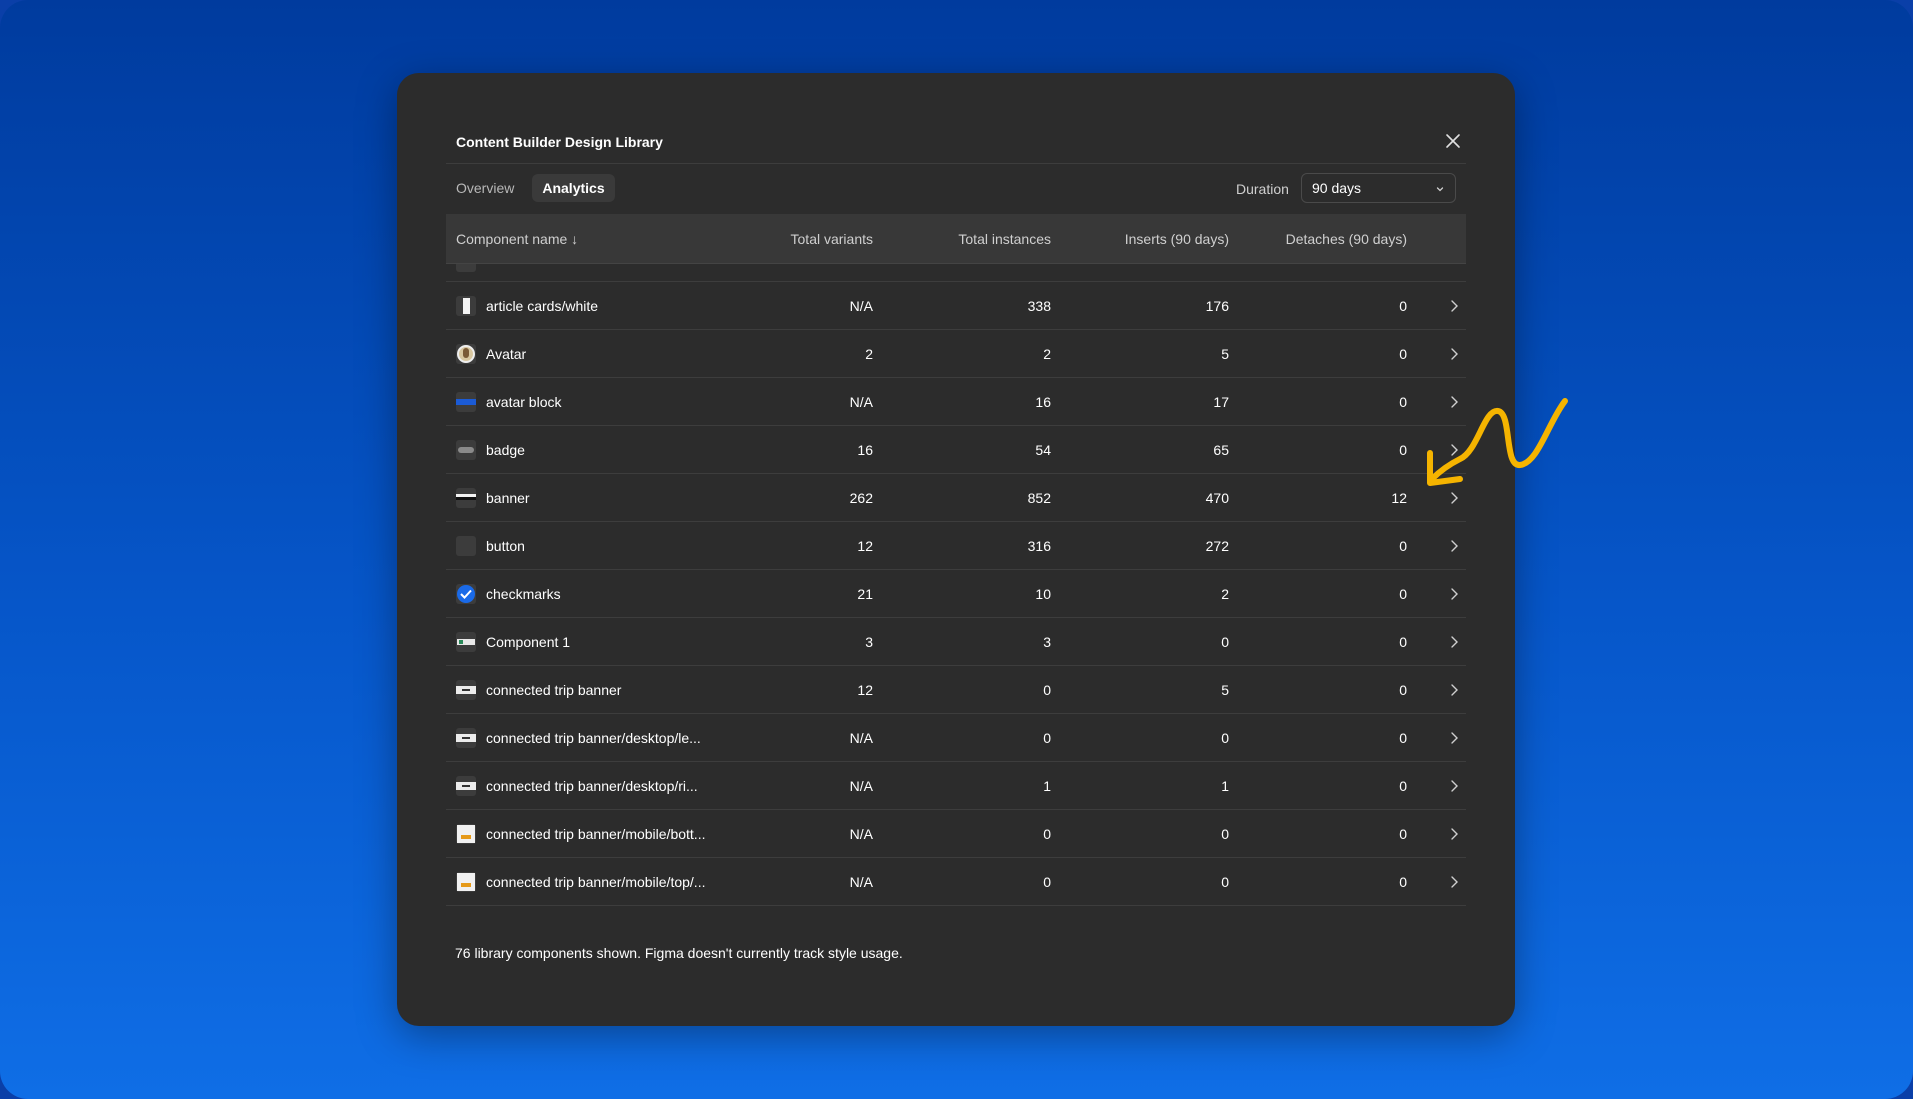 The image size is (1913, 1099). What do you see at coordinates (869, 642) in the screenshot?
I see `total-variants-value: 3` at bounding box center [869, 642].